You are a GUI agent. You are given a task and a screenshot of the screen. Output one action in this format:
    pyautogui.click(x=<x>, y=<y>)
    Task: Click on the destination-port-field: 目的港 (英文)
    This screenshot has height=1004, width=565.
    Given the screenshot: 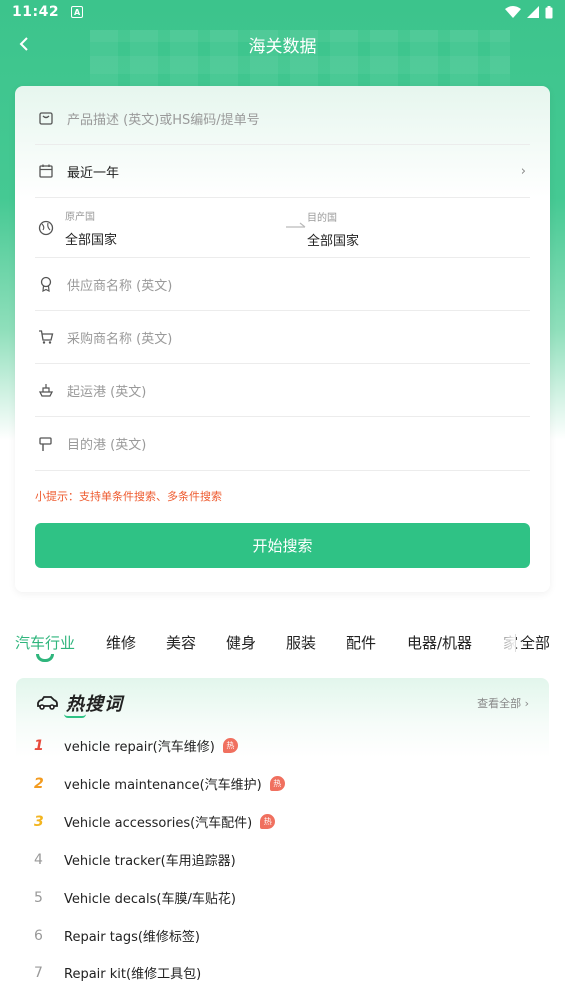 What is the action you would take?
    pyautogui.click(x=282, y=444)
    